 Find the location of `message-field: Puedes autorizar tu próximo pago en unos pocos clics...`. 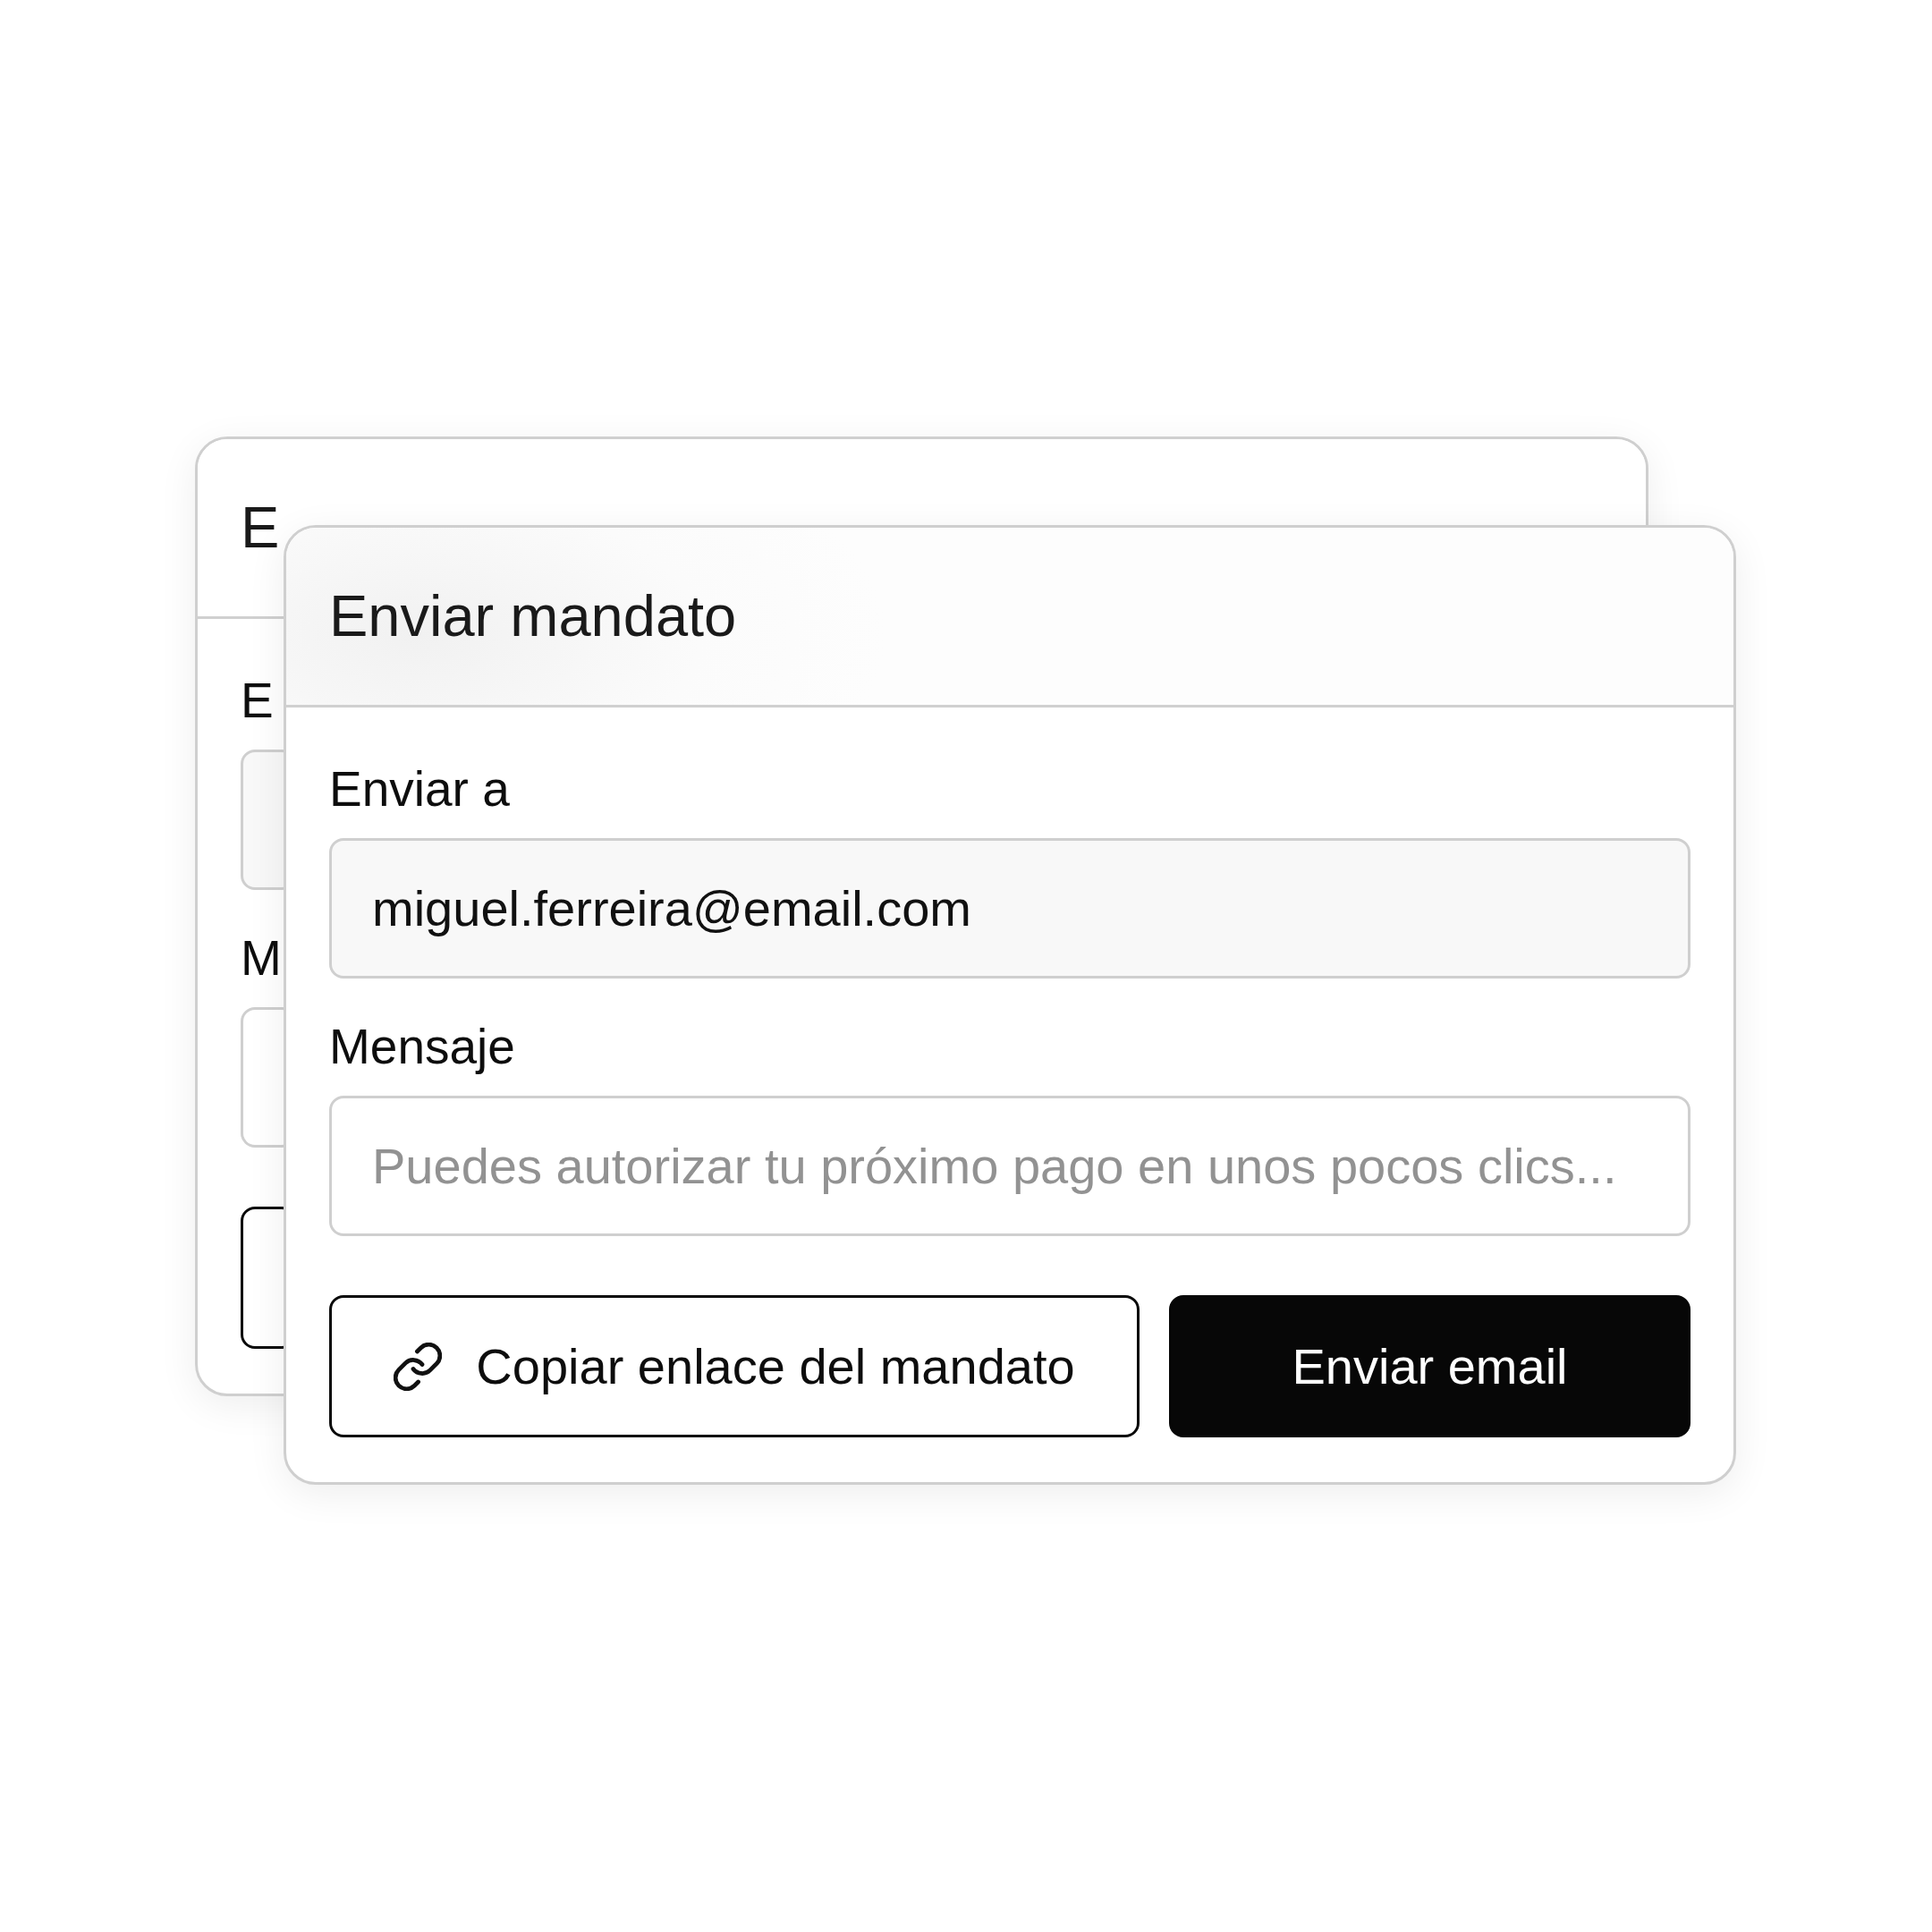

message-field: Puedes autorizar tu próximo pago en unos pocos clics... is located at coordinates (1009, 1166).